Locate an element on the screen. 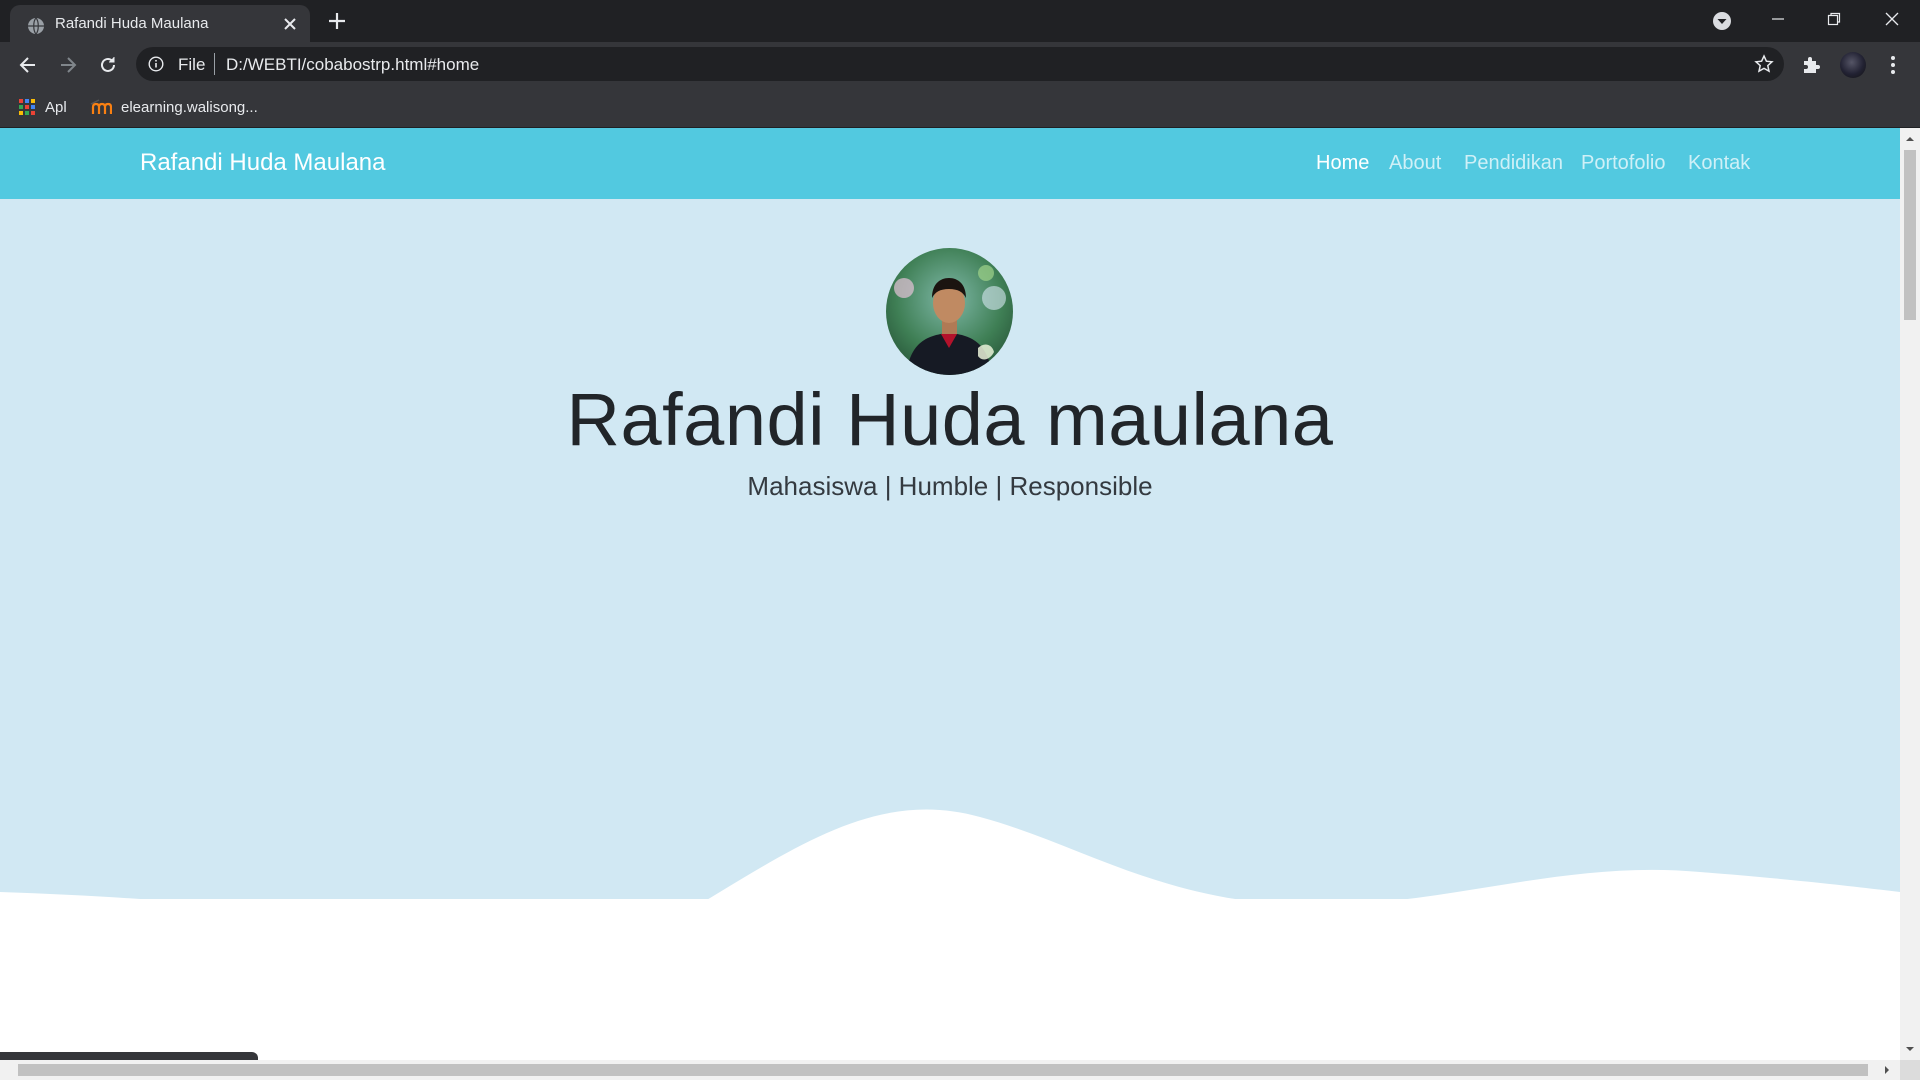  minimize-icon is located at coordinates (1778, 19).